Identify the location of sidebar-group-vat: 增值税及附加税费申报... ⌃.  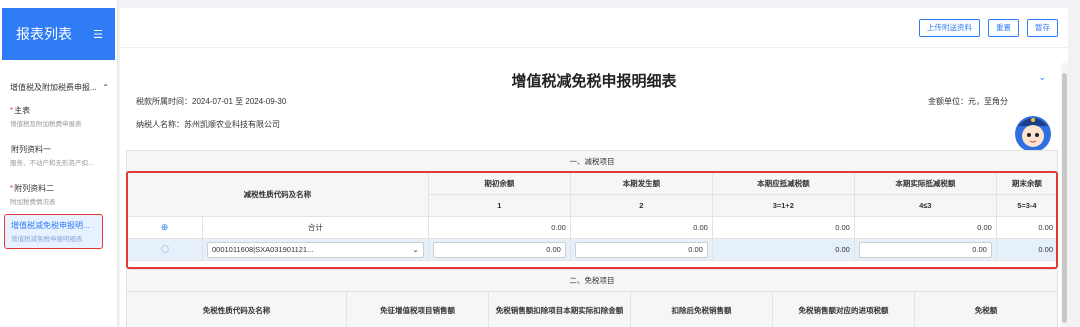
(58, 87).